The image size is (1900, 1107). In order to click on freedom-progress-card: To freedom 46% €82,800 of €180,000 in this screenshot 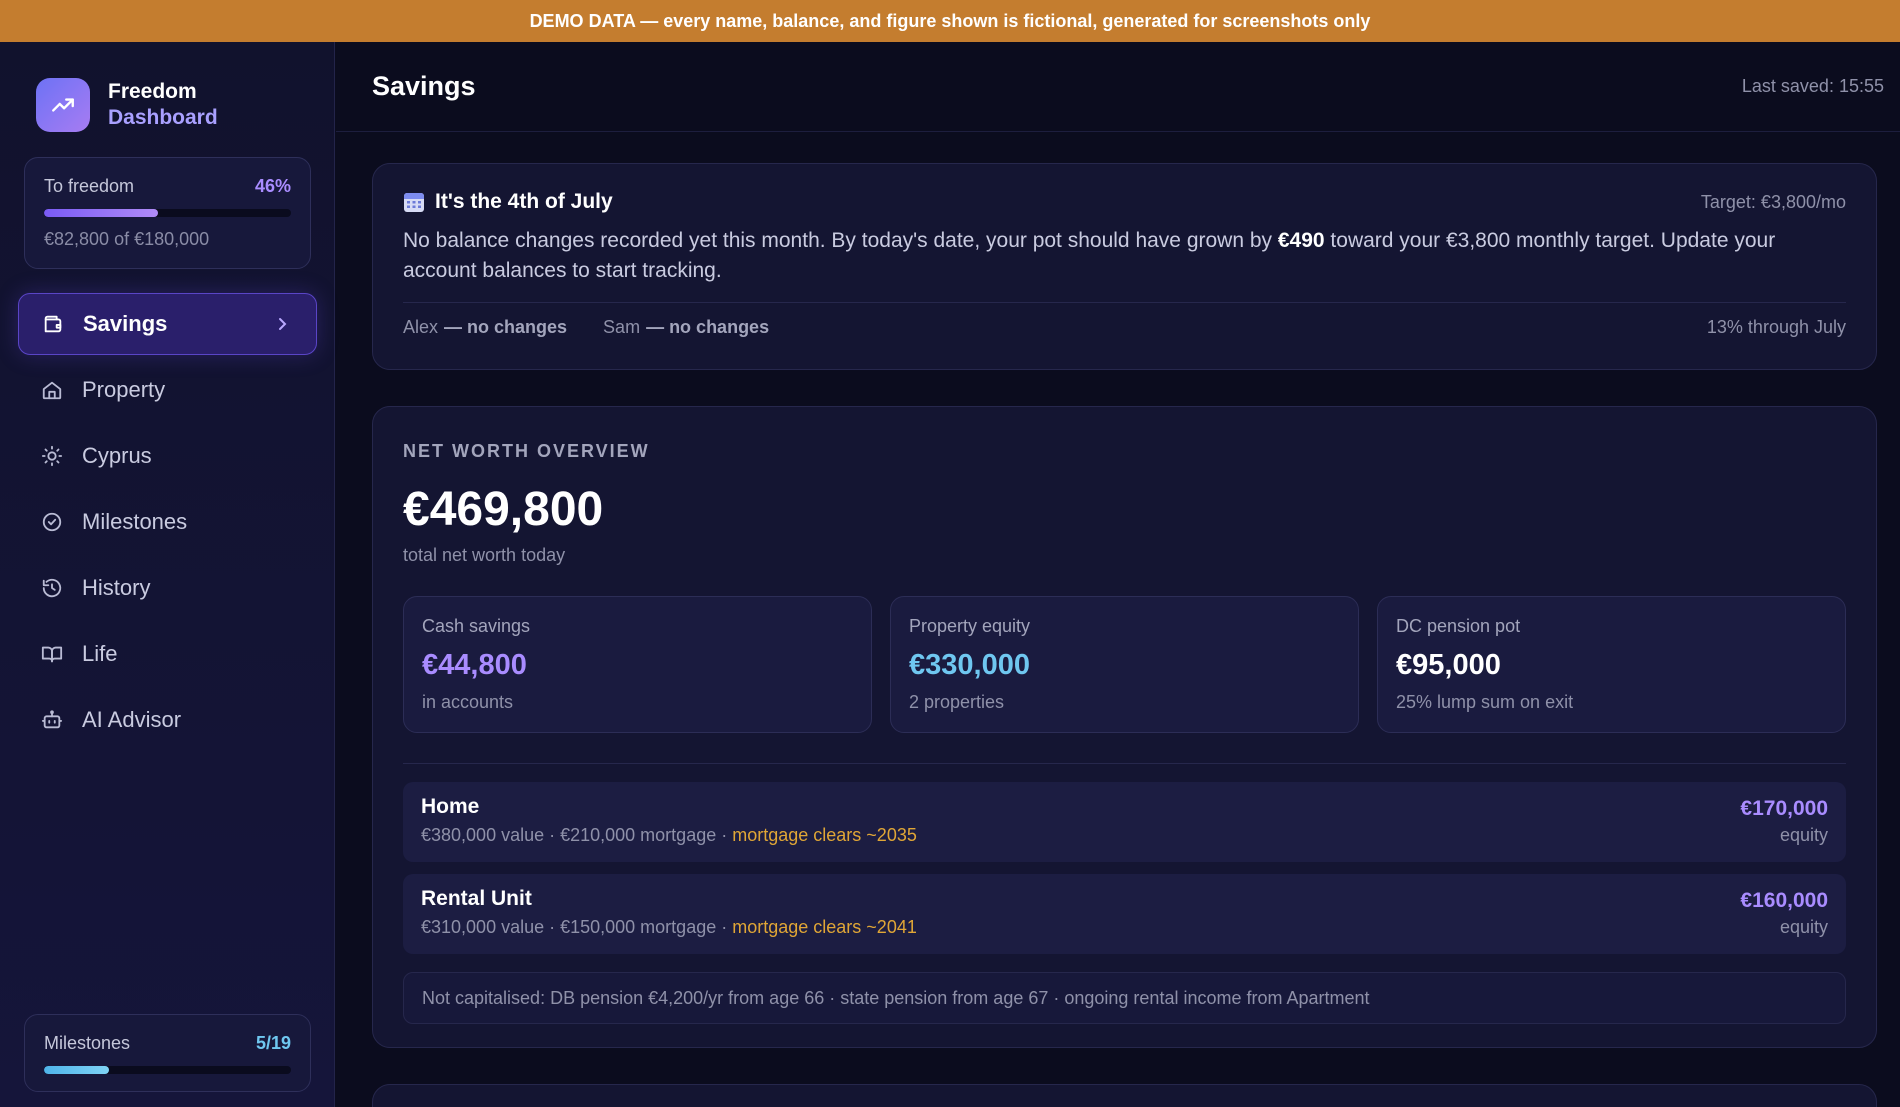, I will do `click(167, 213)`.